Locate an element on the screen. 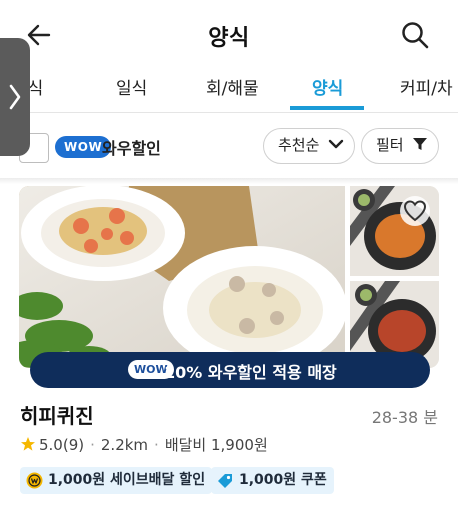 The width and height of the screenshot is (458, 509). coupon-label: 1,000원 쿠폰 is located at coordinates (283, 480).